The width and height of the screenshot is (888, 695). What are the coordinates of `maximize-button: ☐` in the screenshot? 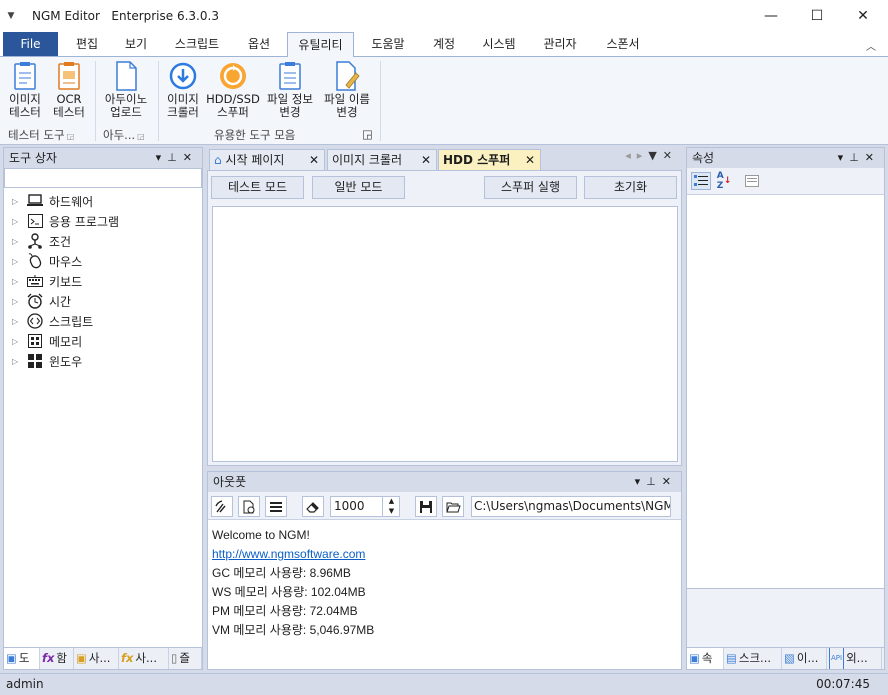 It's located at (817, 16).